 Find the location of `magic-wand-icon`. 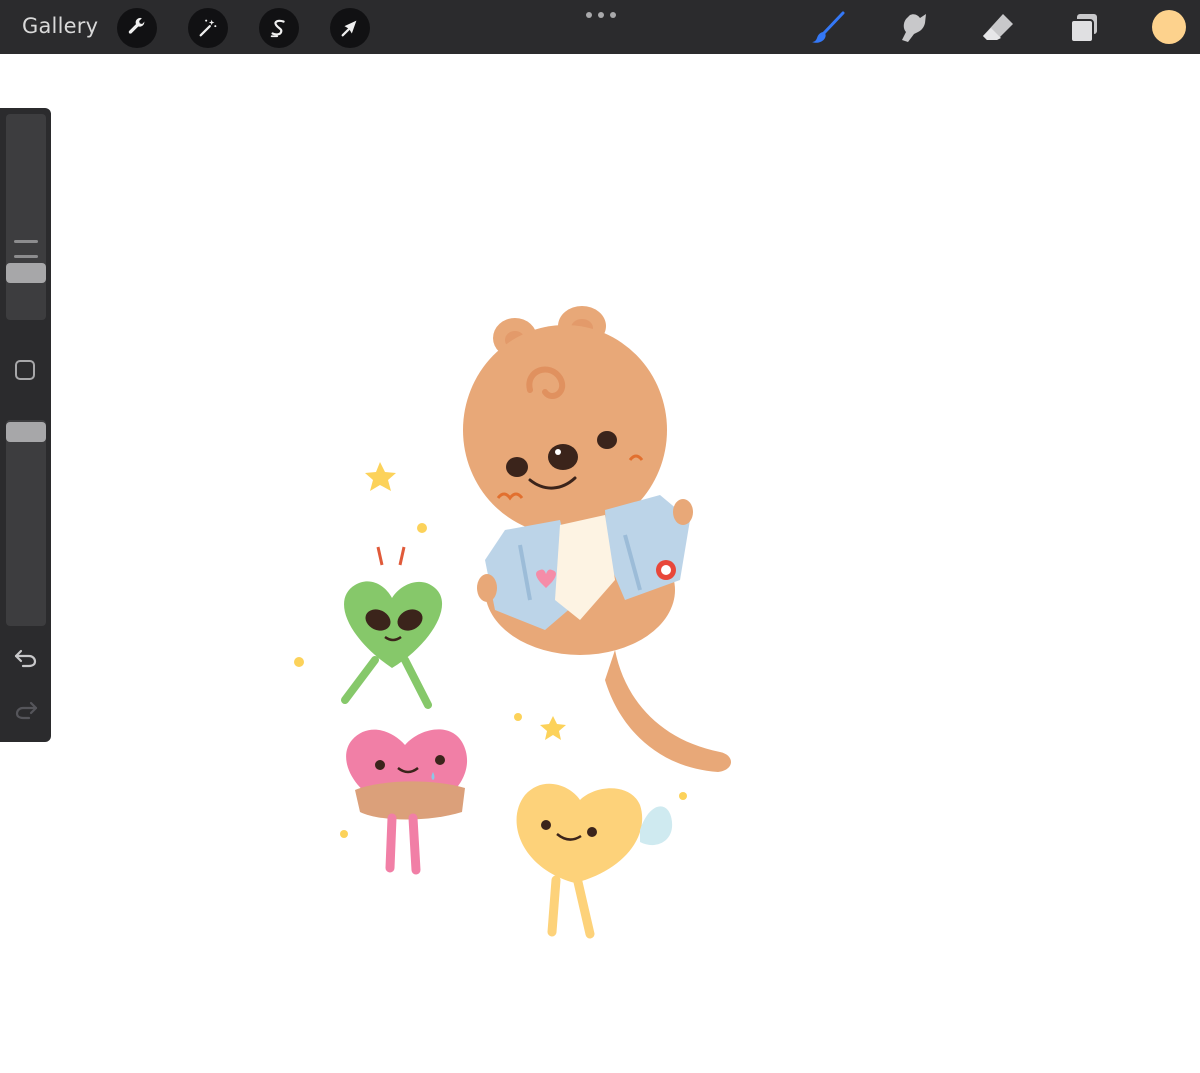

magic-wand-icon is located at coordinates (208, 28).